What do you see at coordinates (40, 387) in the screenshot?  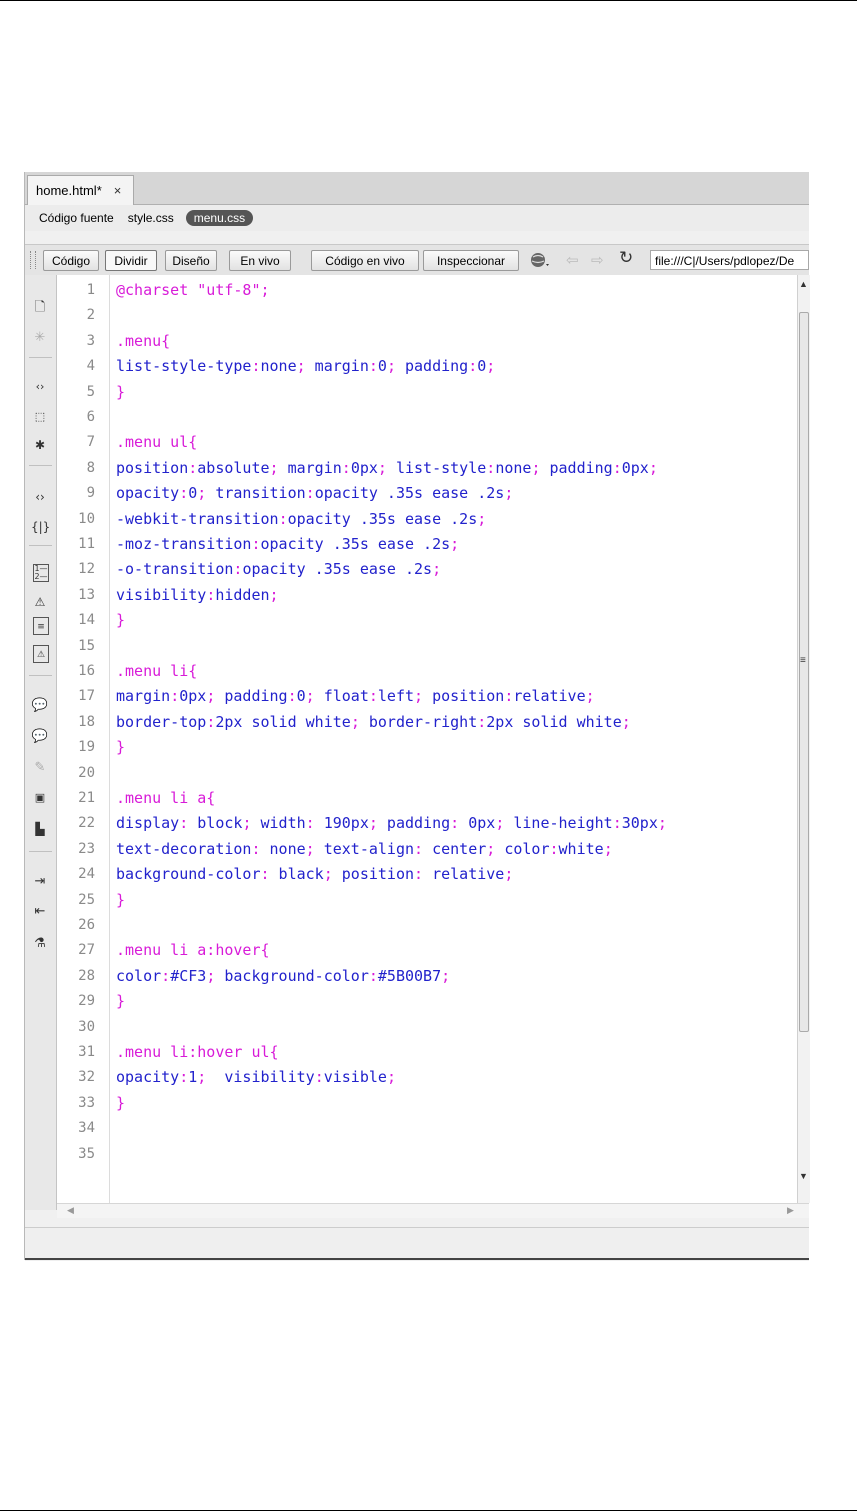 I see `collapse-full-tag-icon: ‹›` at bounding box center [40, 387].